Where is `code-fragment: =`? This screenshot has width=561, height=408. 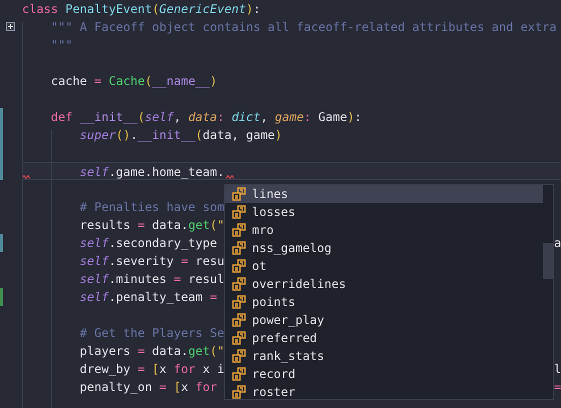 code-fragment: = is located at coordinates (557, 387).